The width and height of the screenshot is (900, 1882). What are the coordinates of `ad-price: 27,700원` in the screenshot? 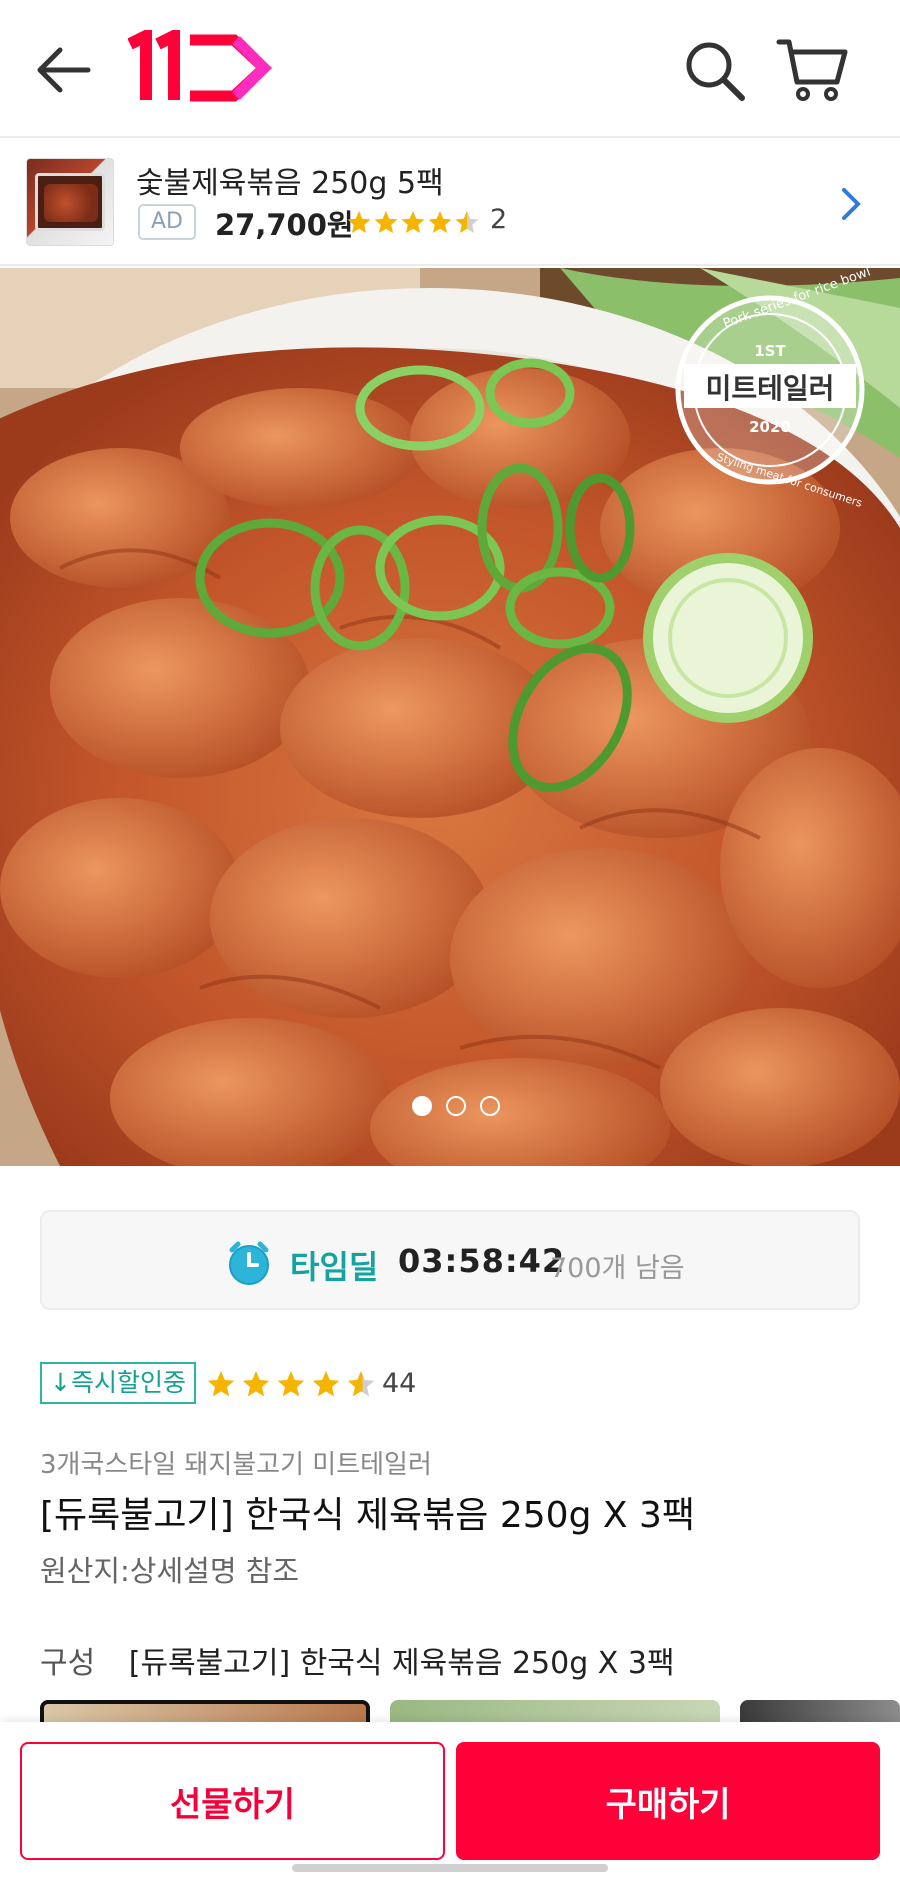 It's located at (284, 225).